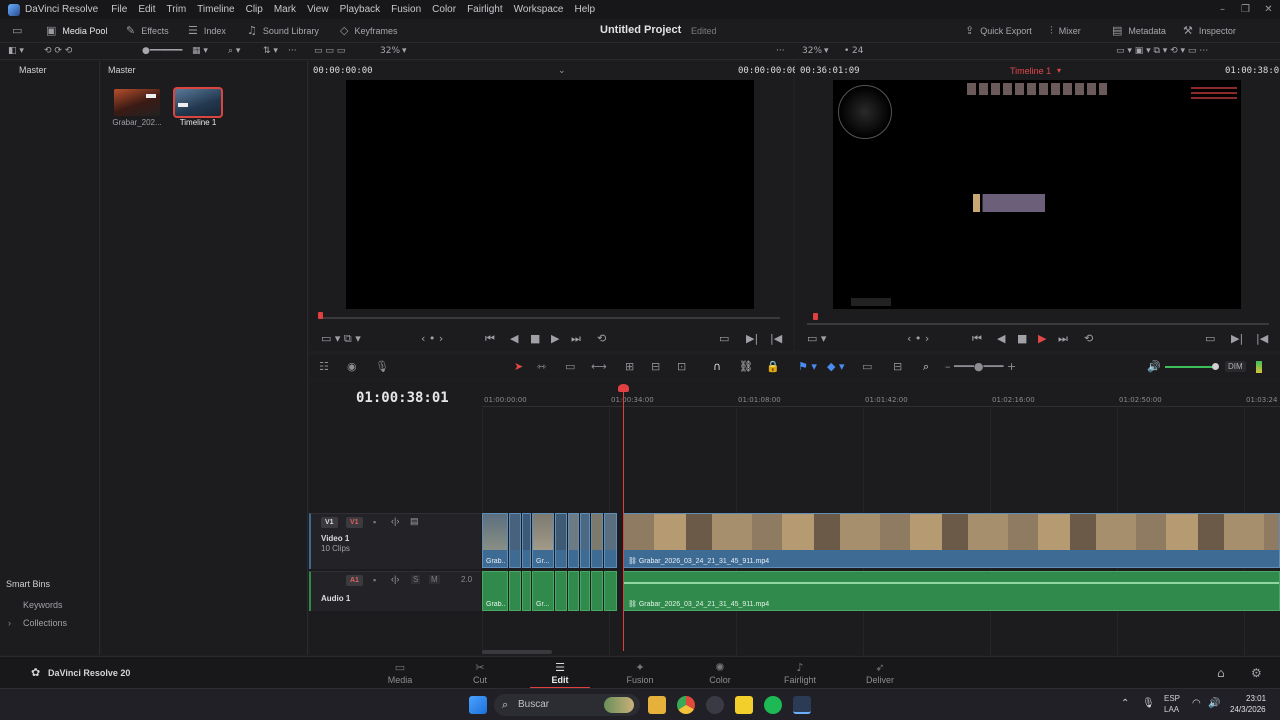 The height and width of the screenshot is (720, 1280). I want to click on timeline-scrubber, so click(1038, 324).